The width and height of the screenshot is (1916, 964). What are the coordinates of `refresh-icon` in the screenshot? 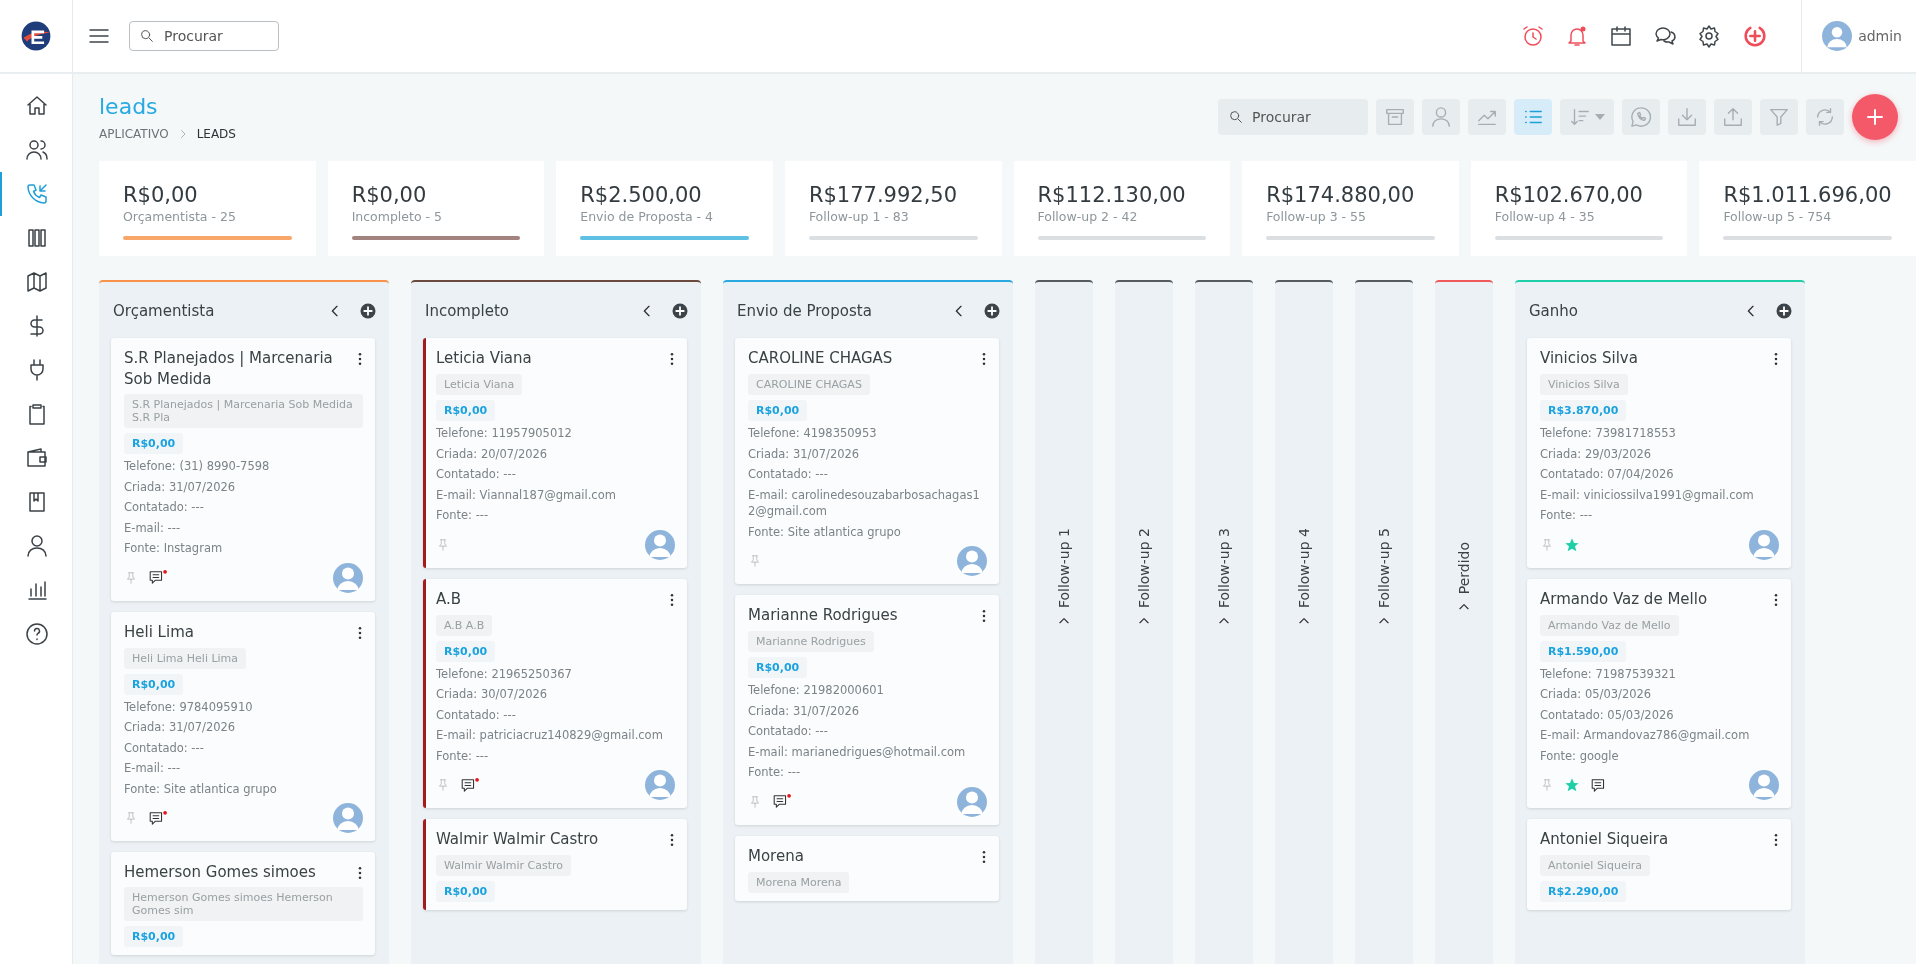 It's located at (1825, 117).